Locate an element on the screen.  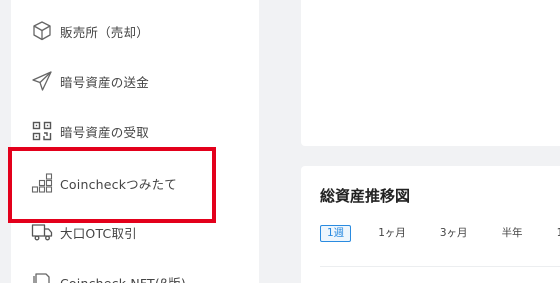
sidebar-item-coincheck-nft: Coincheck NFT(β版) is located at coordinates (140, 275).